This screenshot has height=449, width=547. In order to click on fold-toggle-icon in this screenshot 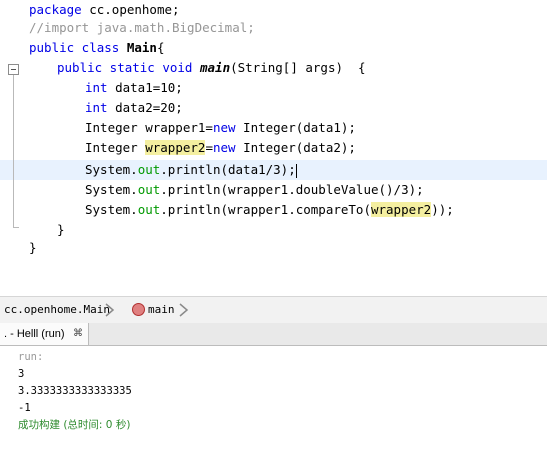, I will do `click(13, 69)`.